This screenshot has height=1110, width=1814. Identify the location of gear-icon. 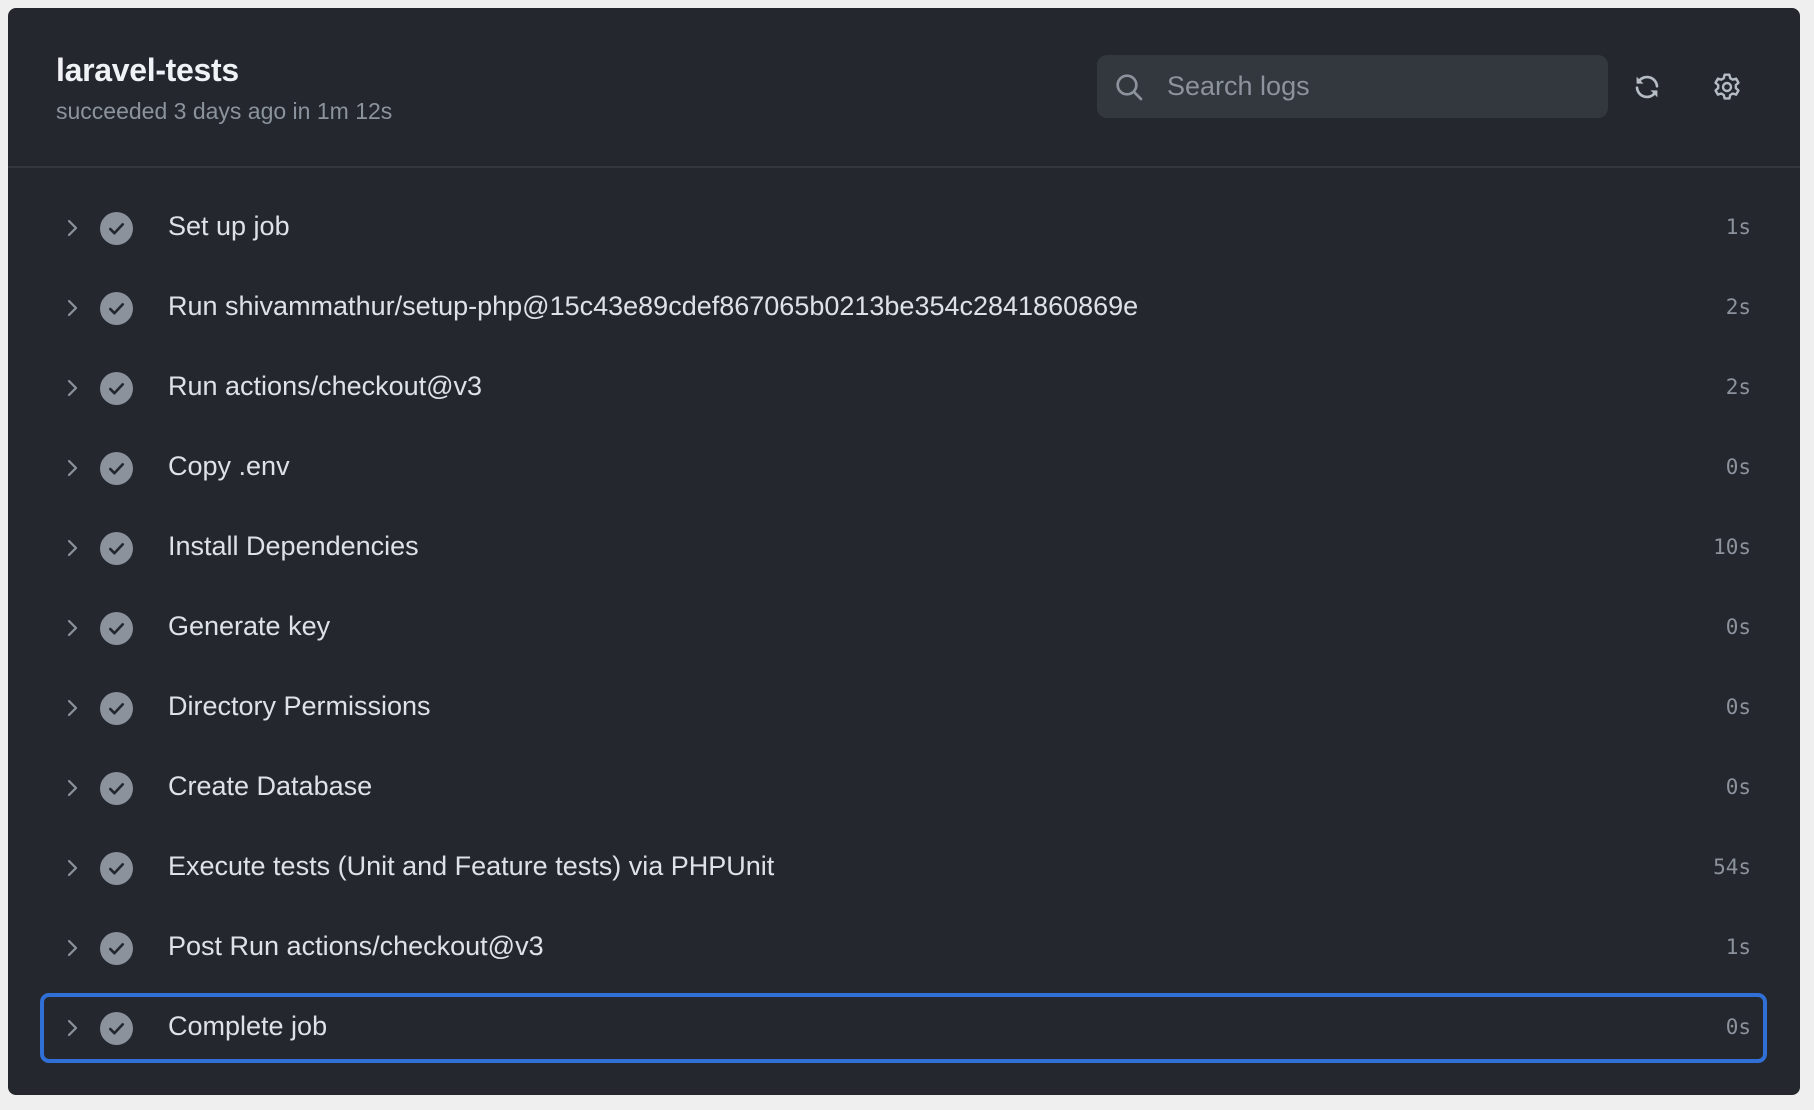
(1727, 86).